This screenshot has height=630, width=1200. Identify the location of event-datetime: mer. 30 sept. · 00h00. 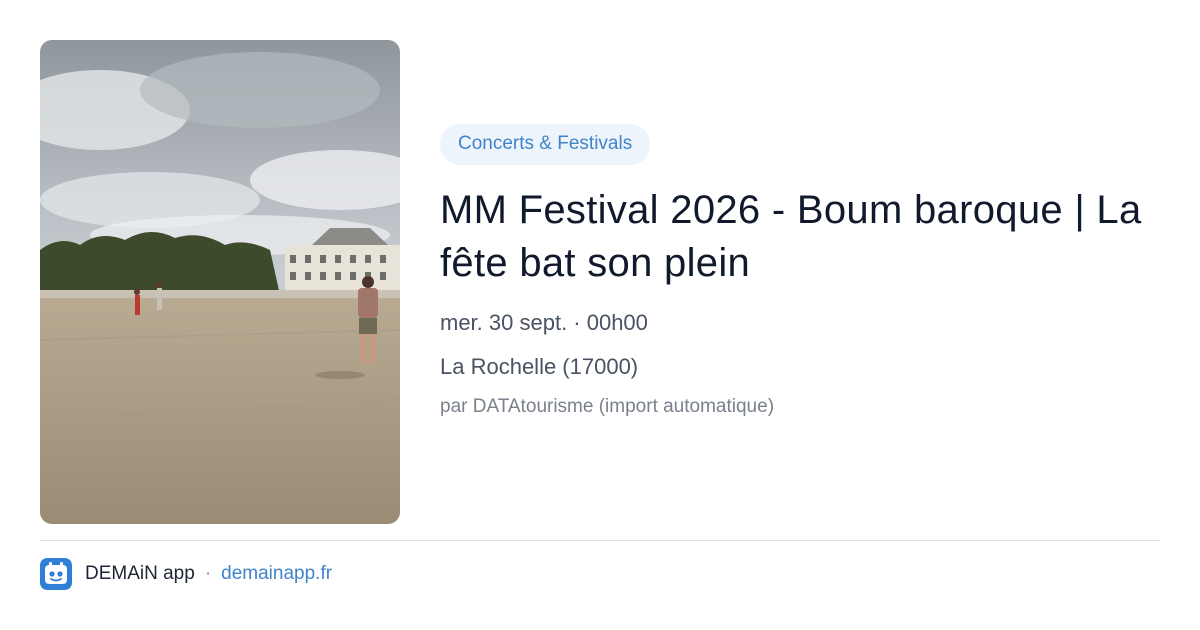
(544, 322).